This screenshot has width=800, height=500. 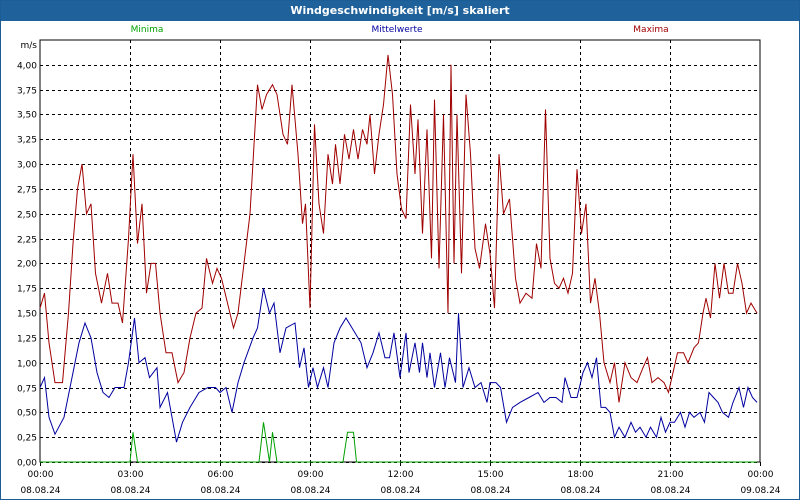 What do you see at coordinates (27, 464) in the screenshot?
I see `y-tick-label: 0,00` at bounding box center [27, 464].